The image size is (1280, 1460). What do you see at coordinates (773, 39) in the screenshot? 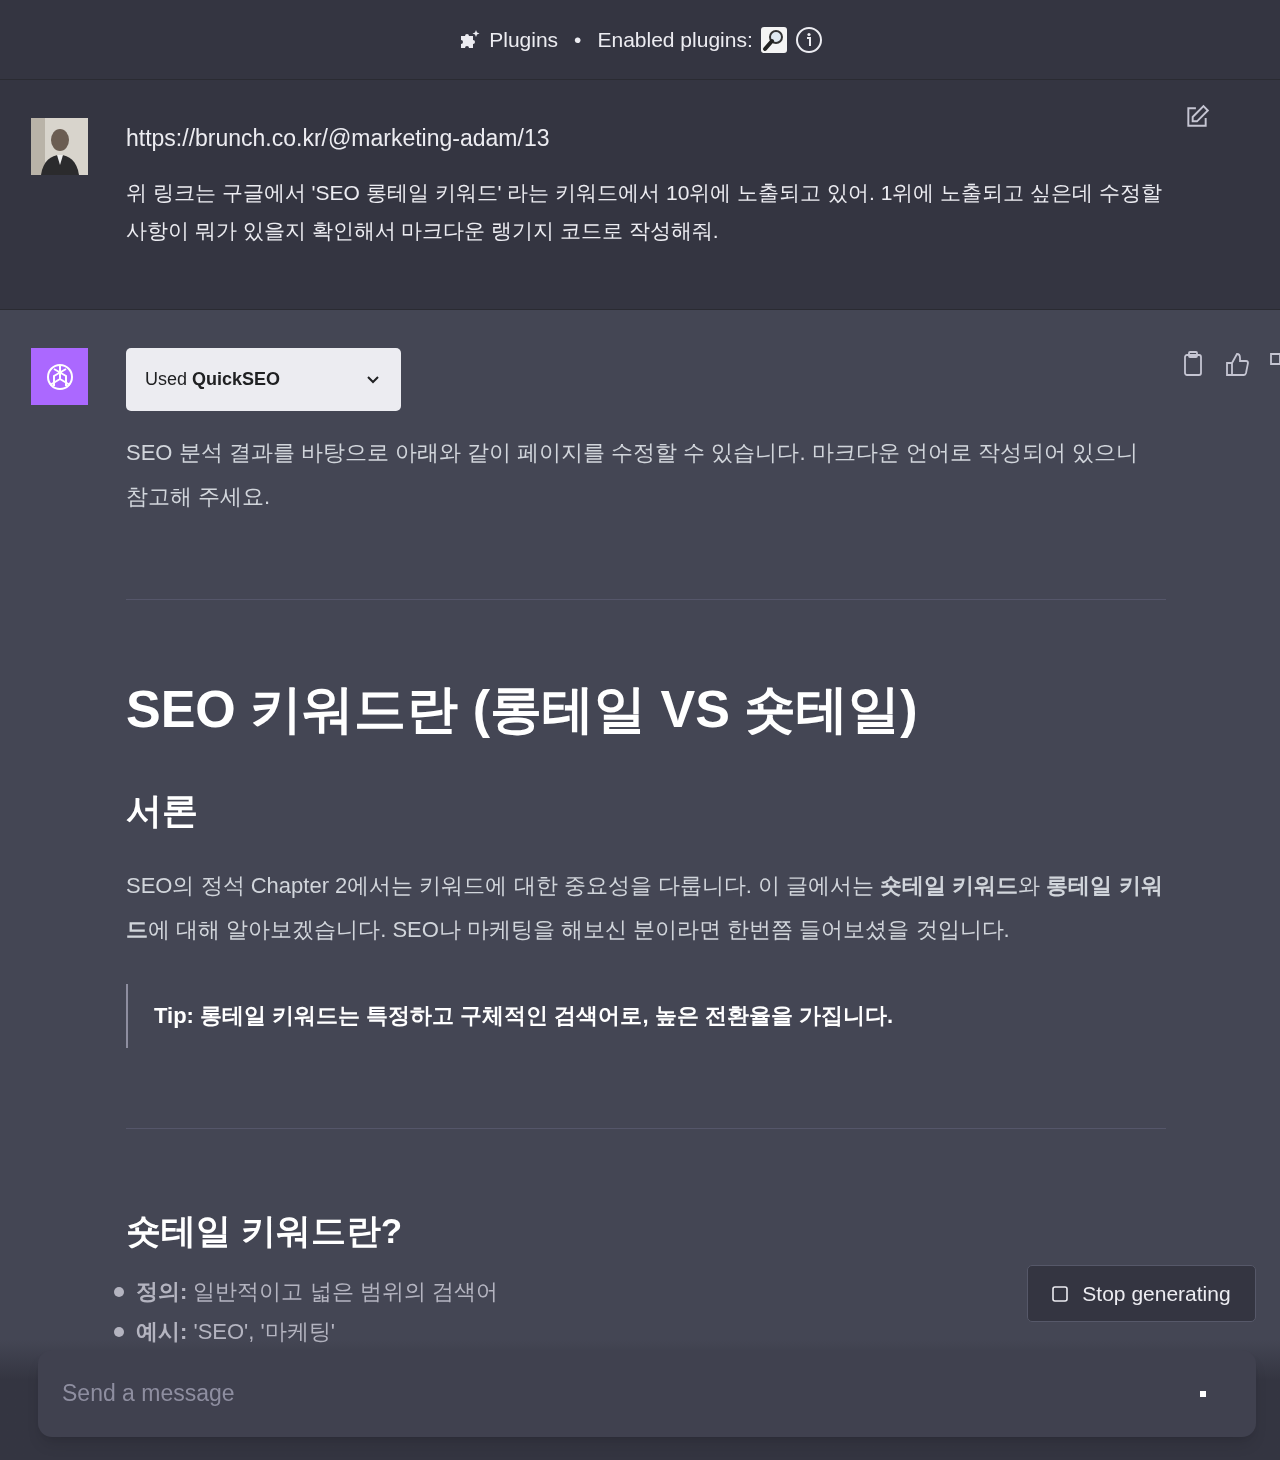
I see `magnifier-plugin-icon` at bounding box center [773, 39].